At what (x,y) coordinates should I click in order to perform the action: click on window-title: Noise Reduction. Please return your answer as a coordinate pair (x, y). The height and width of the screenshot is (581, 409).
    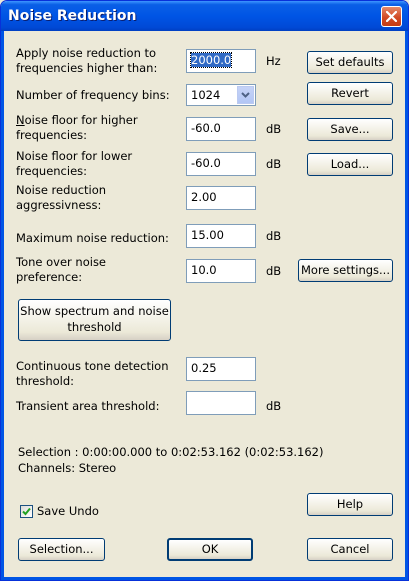
    Looking at the image, I should click on (72, 16).